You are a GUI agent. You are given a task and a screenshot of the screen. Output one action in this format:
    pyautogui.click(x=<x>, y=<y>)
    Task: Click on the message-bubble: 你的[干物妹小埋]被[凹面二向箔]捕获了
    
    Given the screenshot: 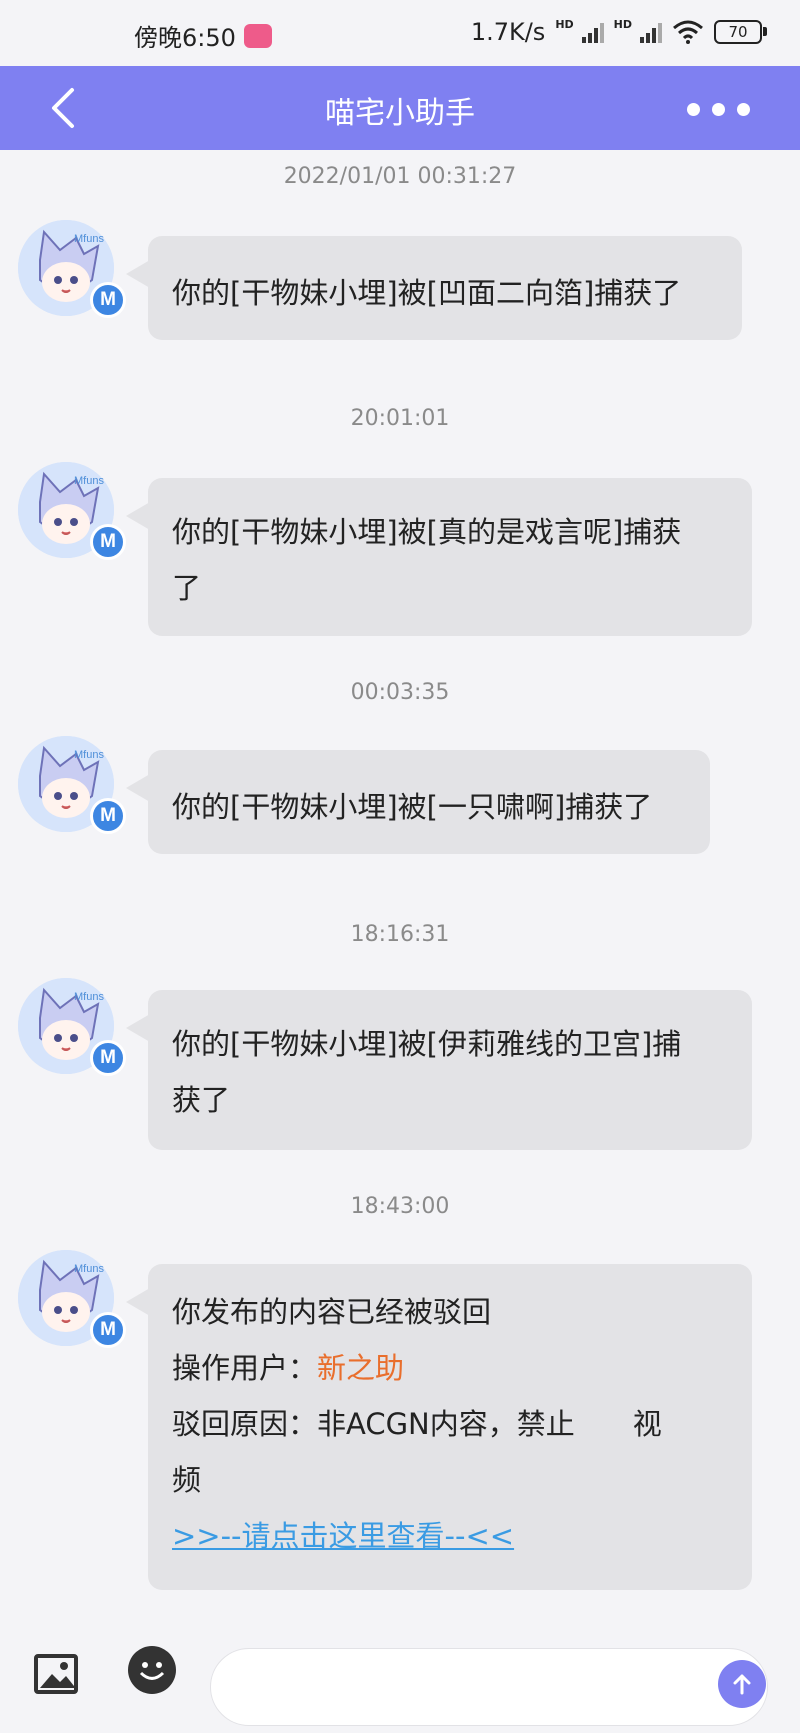 What is the action you would take?
    pyautogui.click(x=434, y=288)
    